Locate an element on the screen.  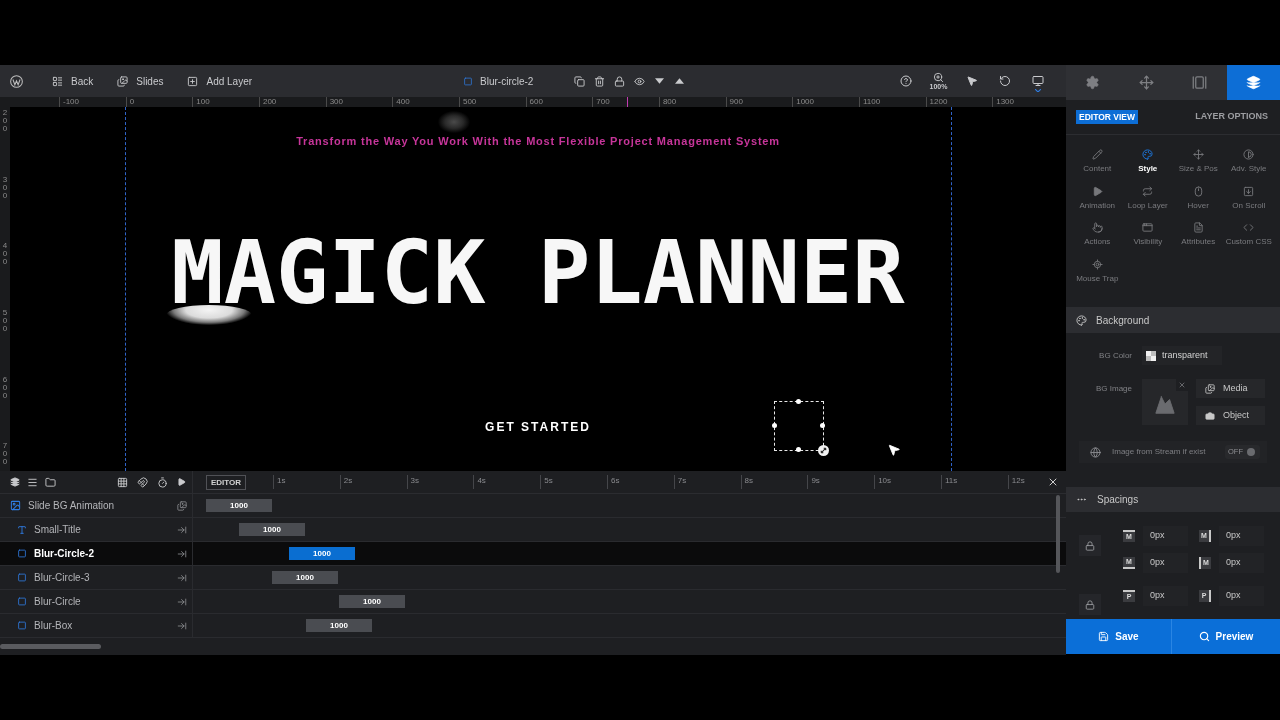
layer-row: Blur-Box 1000 is located at coordinates (533, 626).